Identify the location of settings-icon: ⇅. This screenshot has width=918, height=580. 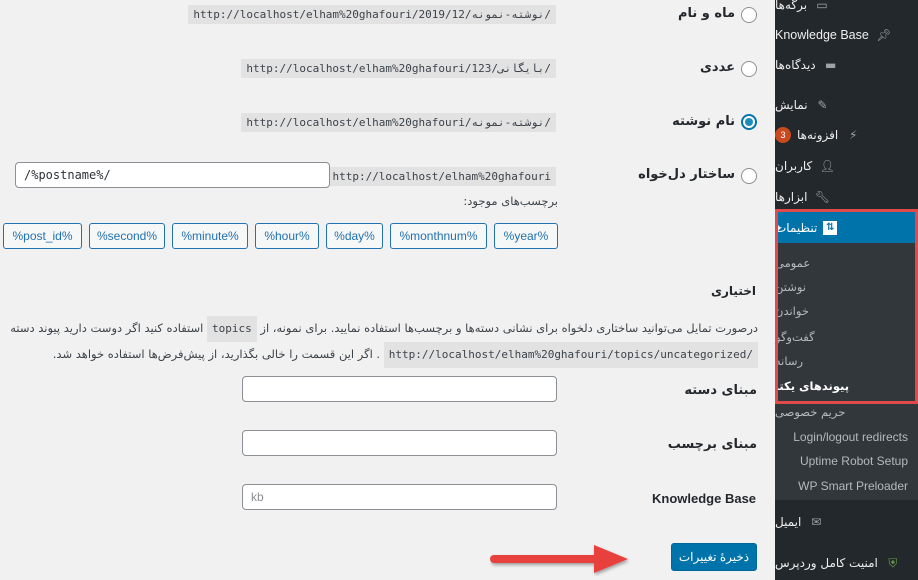
(830, 227).